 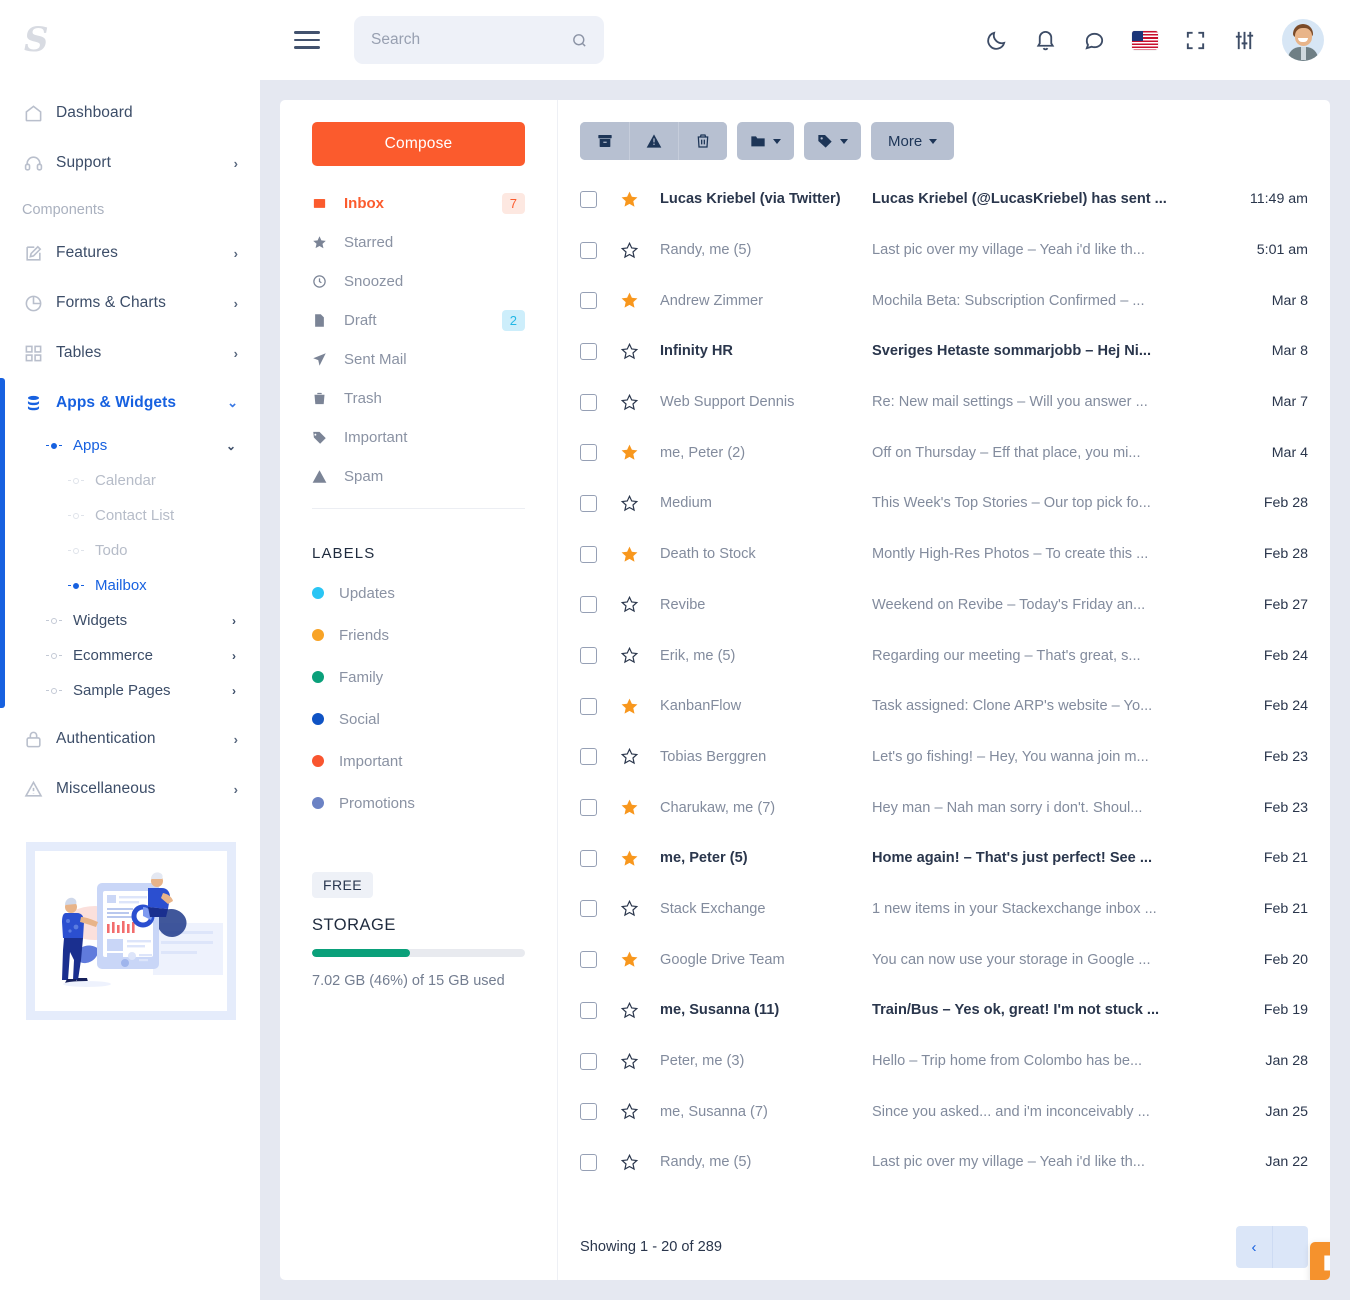 What do you see at coordinates (418, 803) in the screenshot?
I see `label-item: Promotions` at bounding box center [418, 803].